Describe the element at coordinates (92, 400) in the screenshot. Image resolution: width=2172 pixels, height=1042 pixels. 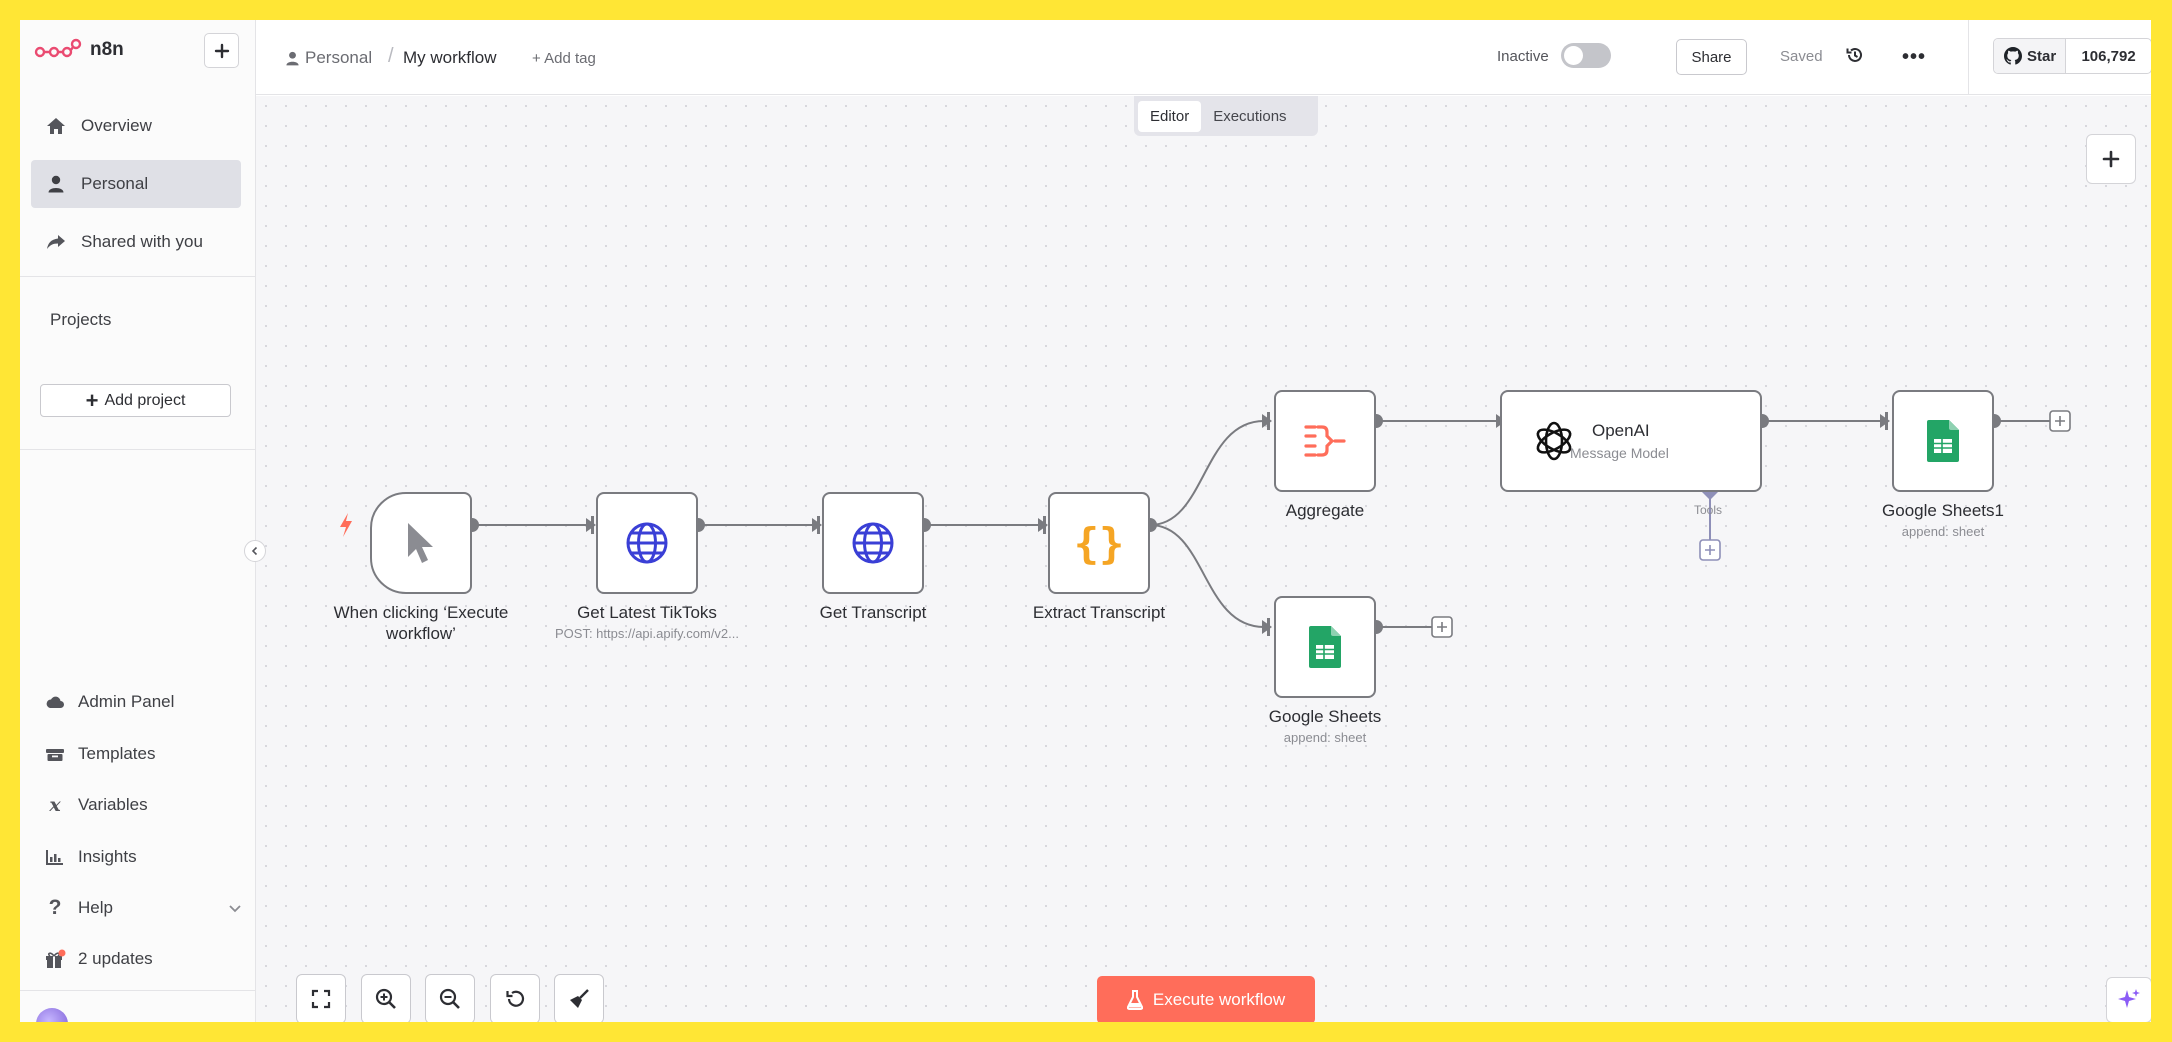
I see `plus-icon: +` at that location.